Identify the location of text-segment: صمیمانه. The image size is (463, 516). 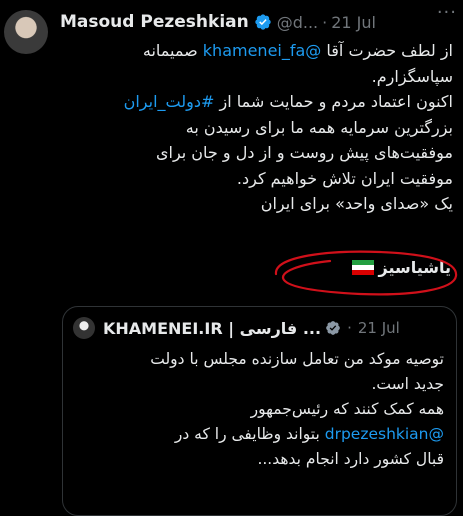
(172, 50).